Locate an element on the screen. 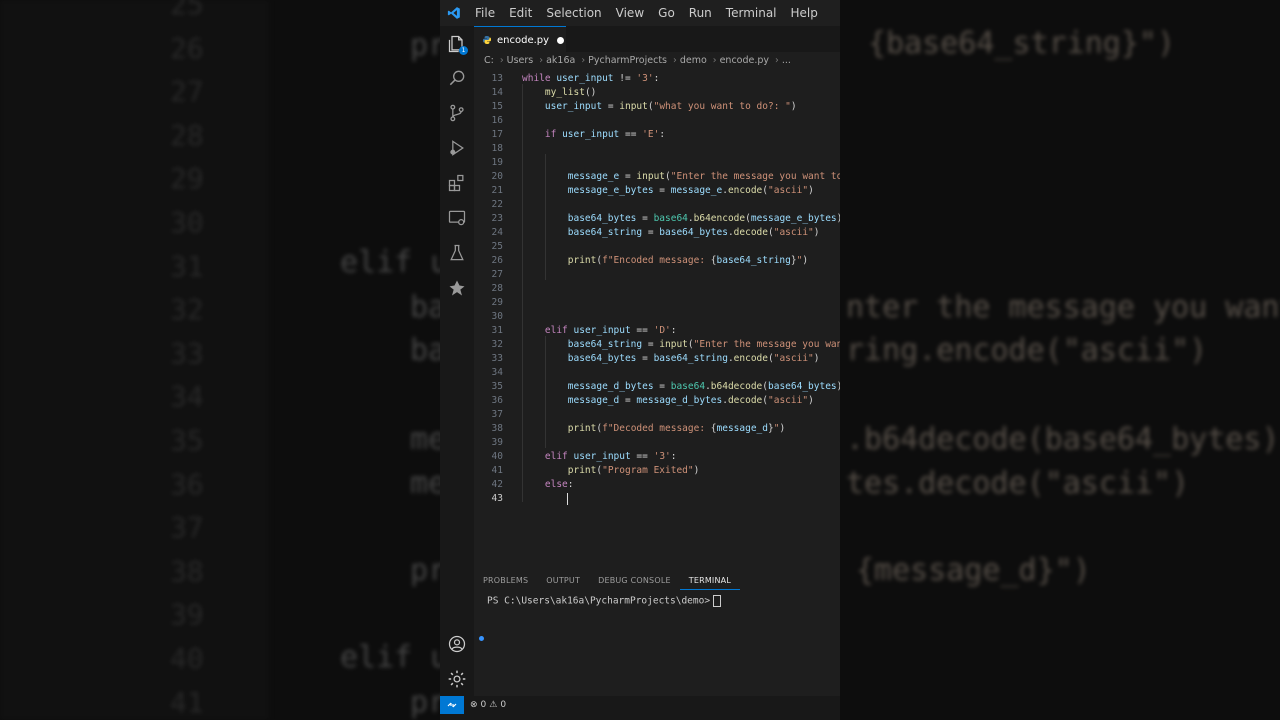 The image size is (1280, 720). menu-bar: File Edit Selection View Go Run Terminal Help is located at coordinates (646, 13).